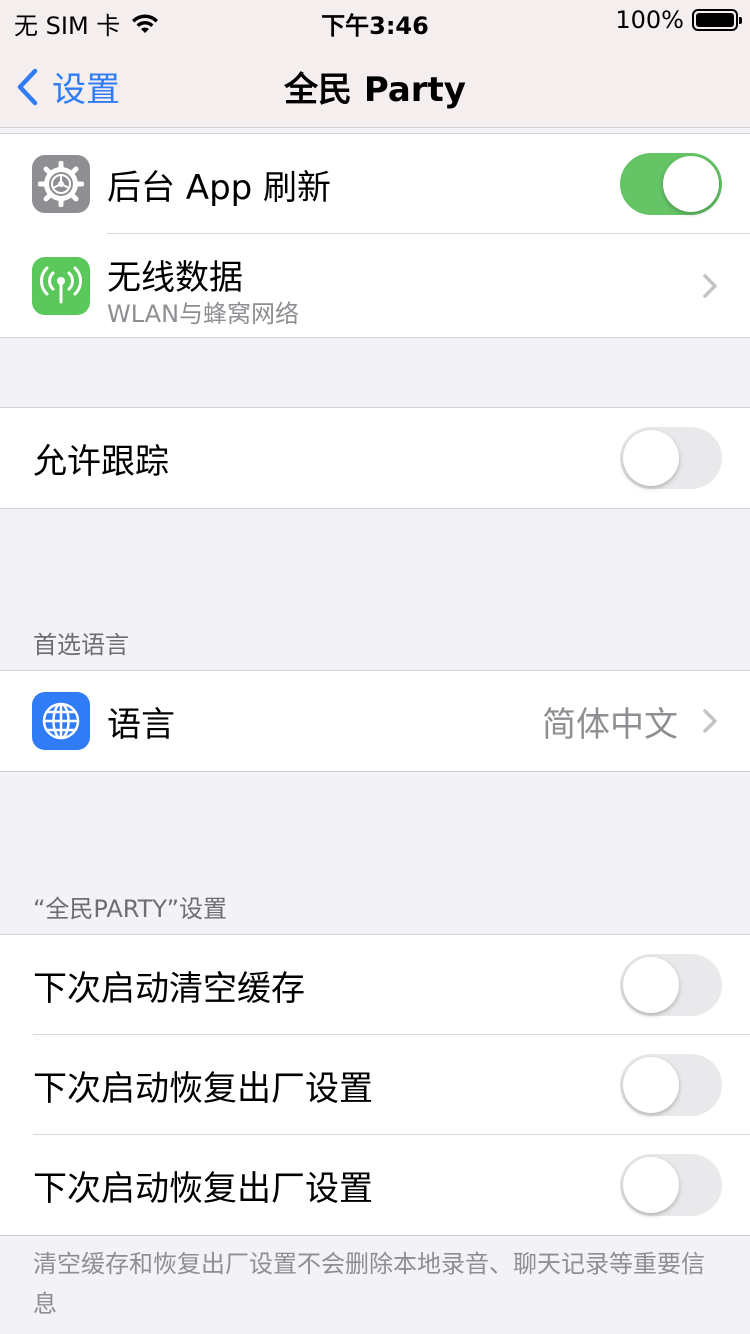 This screenshot has height=1334, width=750. What do you see at coordinates (671, 458) in the screenshot?
I see `allow-tracking-toggle` at bounding box center [671, 458].